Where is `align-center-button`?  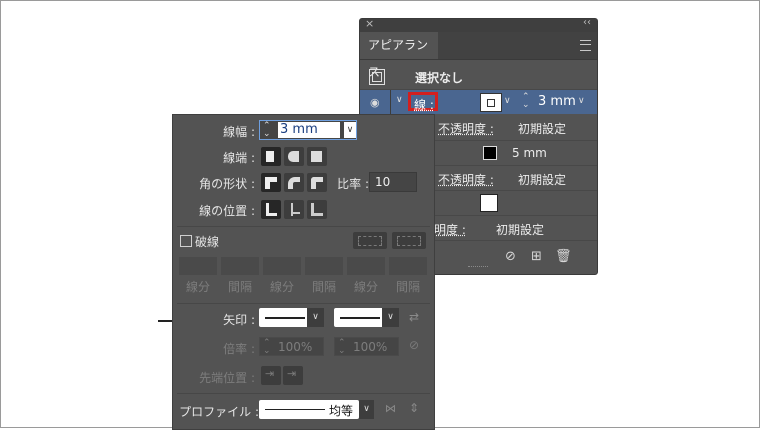
align-center-button is located at coordinates (271, 209).